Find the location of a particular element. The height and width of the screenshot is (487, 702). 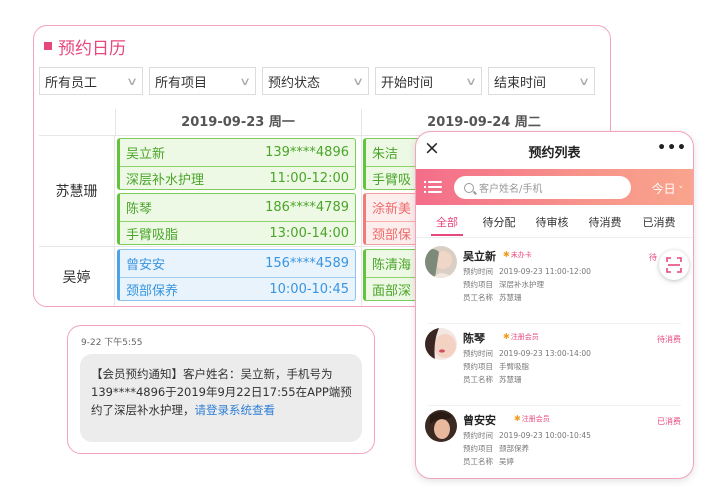

tab-pending-consume: 待消费 is located at coordinates (605, 222).